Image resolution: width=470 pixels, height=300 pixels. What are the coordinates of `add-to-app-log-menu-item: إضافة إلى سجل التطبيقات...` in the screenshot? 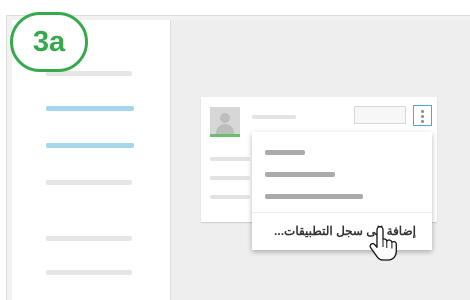 It's located at (342, 231).